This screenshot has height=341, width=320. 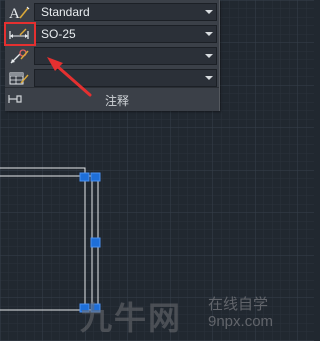 I want to click on watermark-slogan: 在线自学, so click(x=238, y=304).